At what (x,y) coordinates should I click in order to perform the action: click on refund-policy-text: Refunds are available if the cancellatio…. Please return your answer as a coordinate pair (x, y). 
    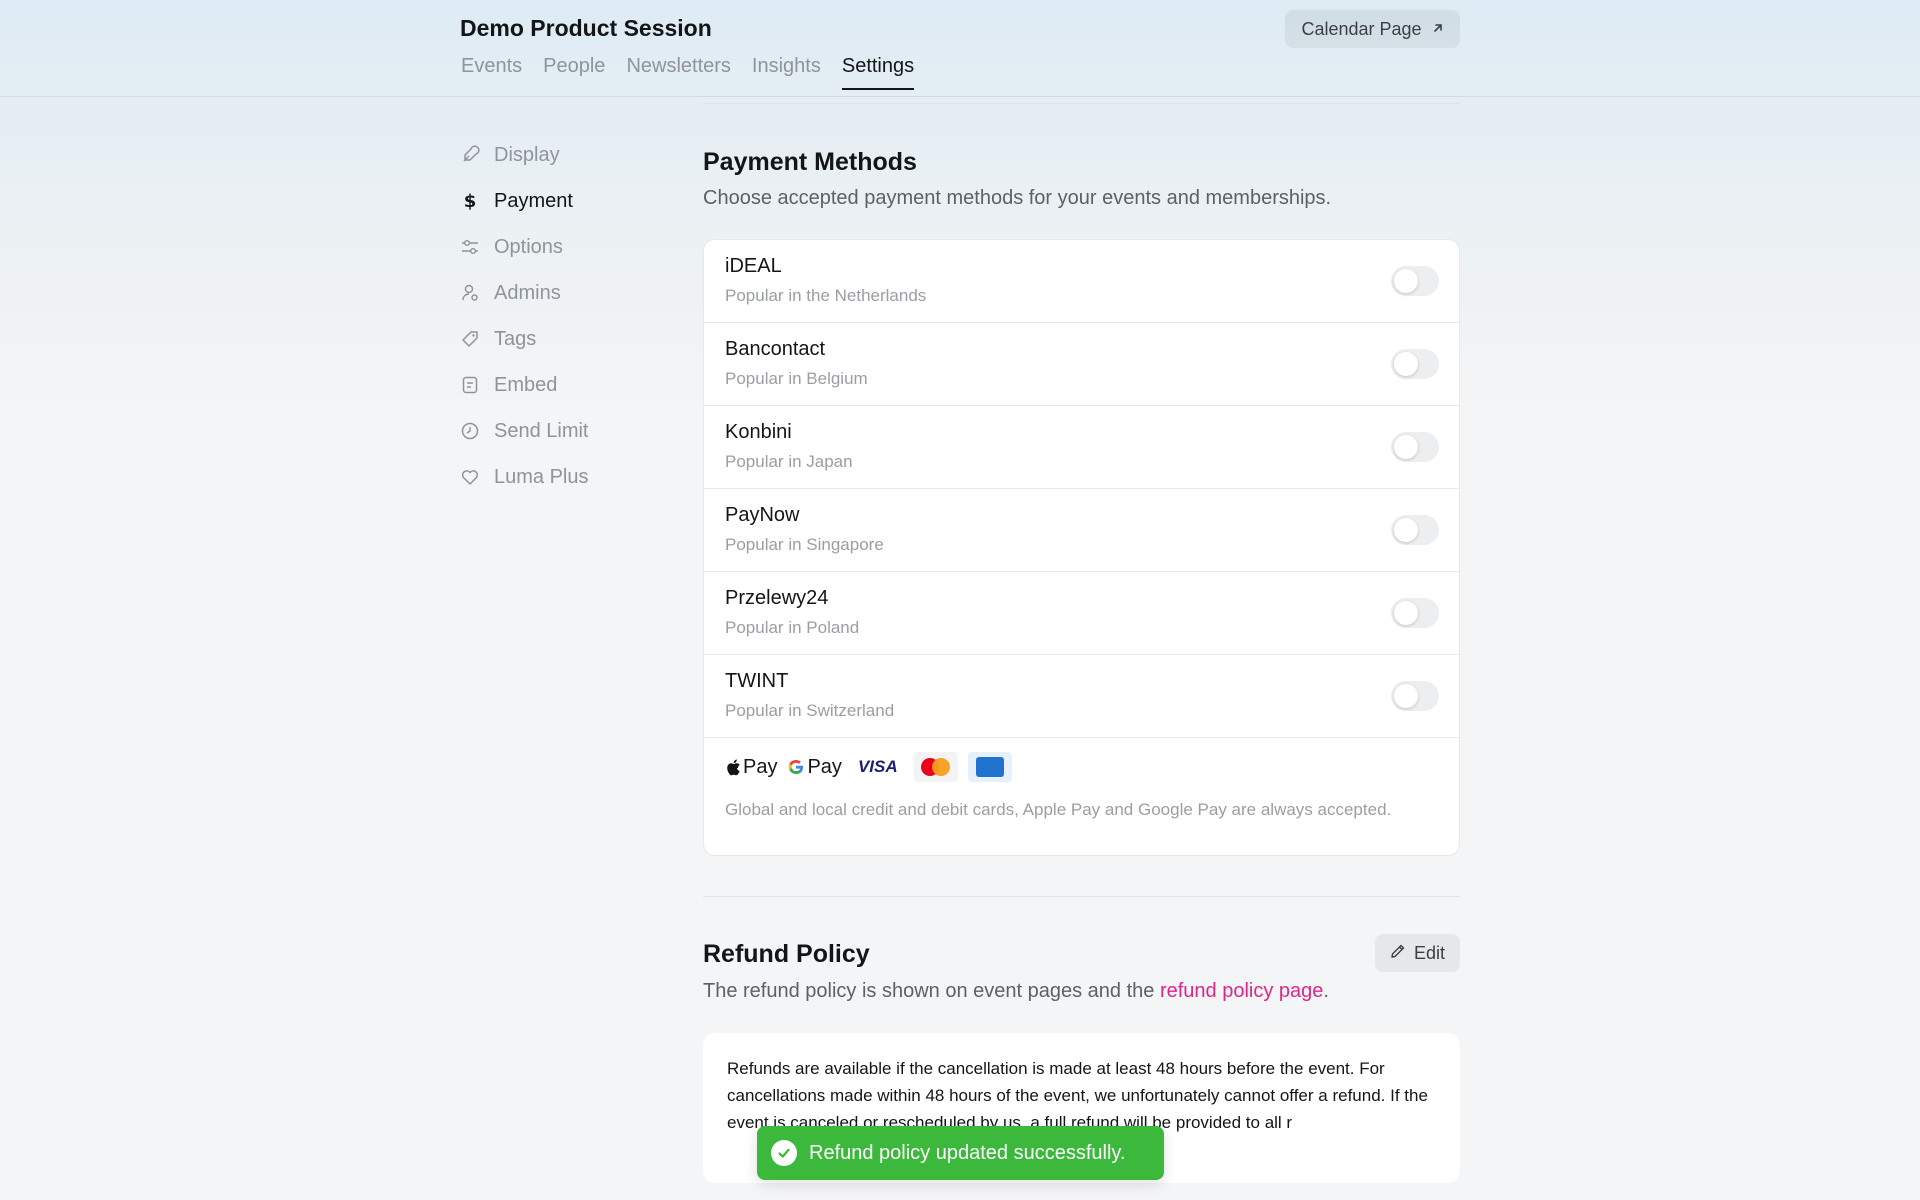
    Looking at the image, I should click on (1077, 1095).